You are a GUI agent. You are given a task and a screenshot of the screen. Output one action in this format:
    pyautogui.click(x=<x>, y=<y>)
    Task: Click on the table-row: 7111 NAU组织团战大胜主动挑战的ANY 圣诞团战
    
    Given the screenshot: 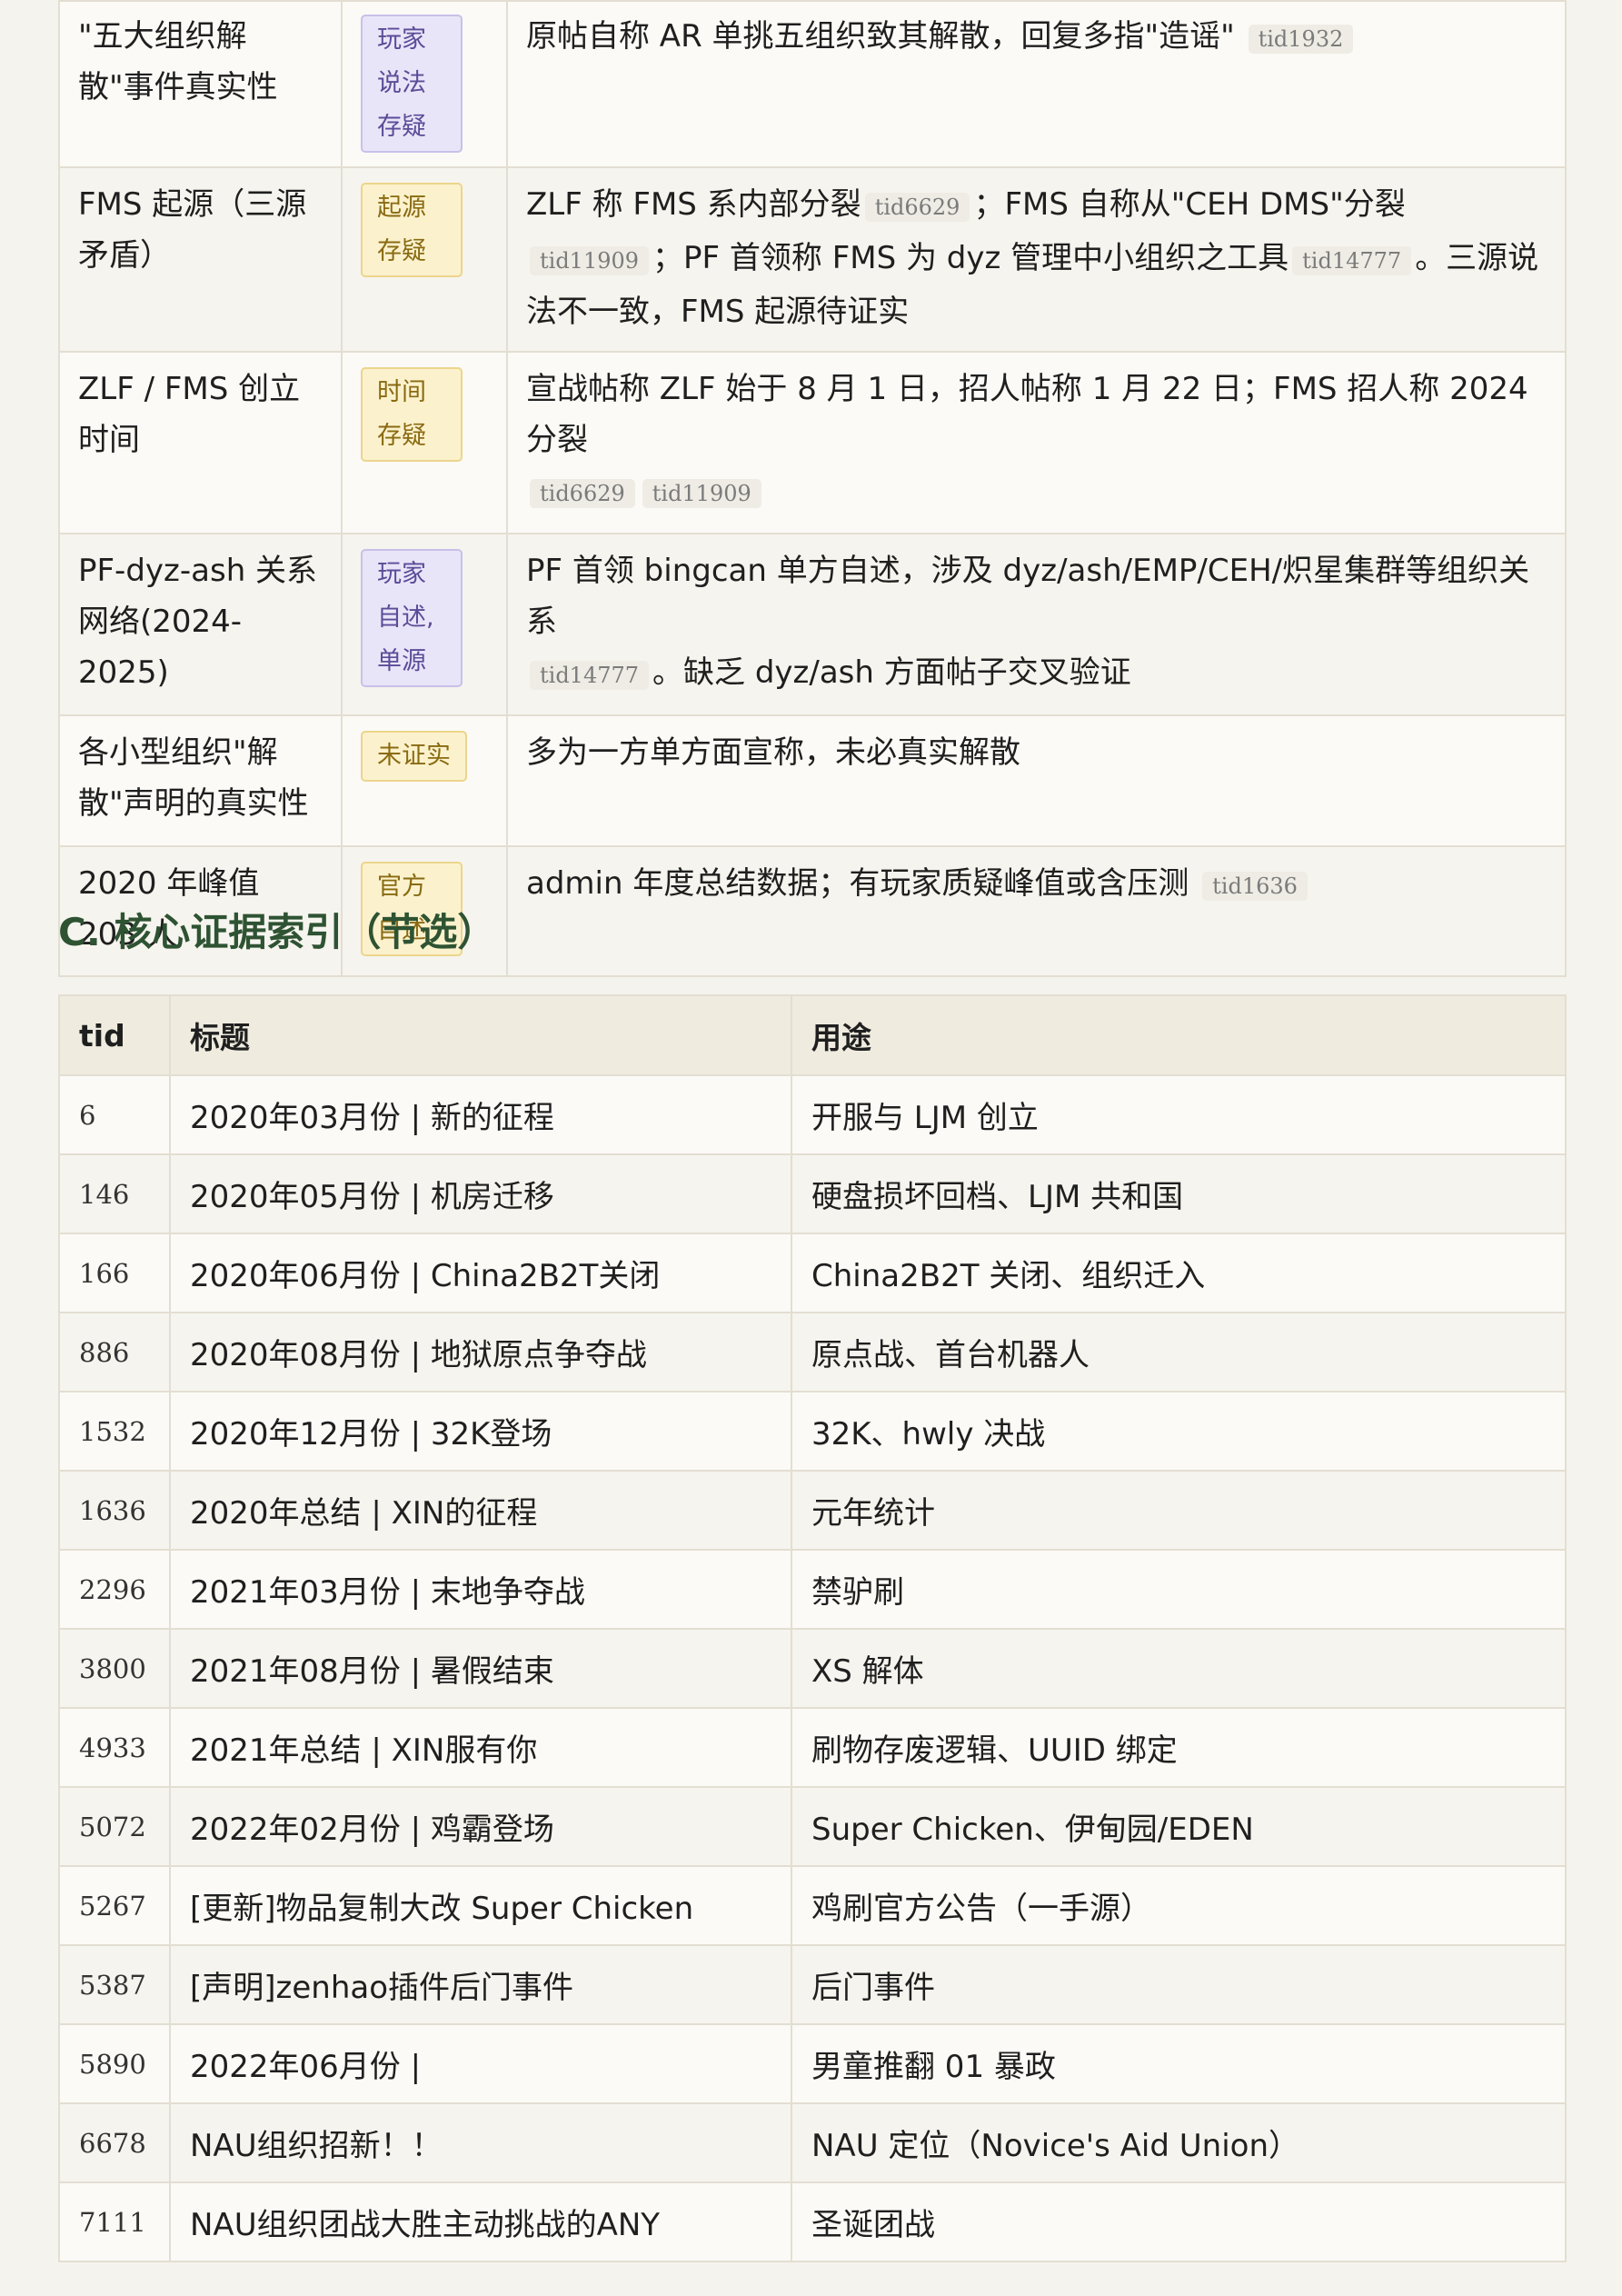 What is the action you would take?
    pyautogui.click(x=812, y=2221)
    